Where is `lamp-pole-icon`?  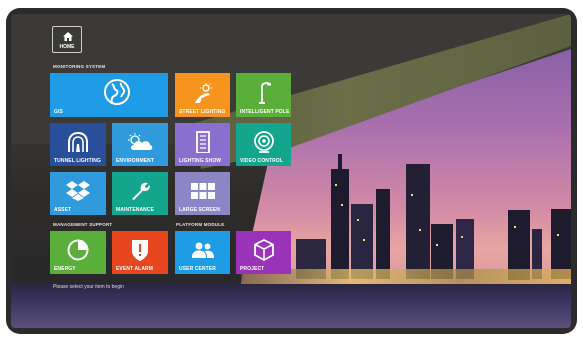 lamp-pole-icon is located at coordinates (264, 92).